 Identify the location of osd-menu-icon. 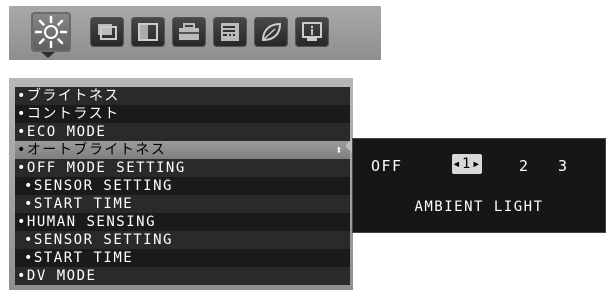
(230, 32).